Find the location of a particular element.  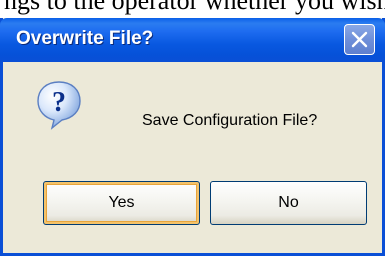

dialog-message: Save Configuration File? is located at coordinates (230, 120).